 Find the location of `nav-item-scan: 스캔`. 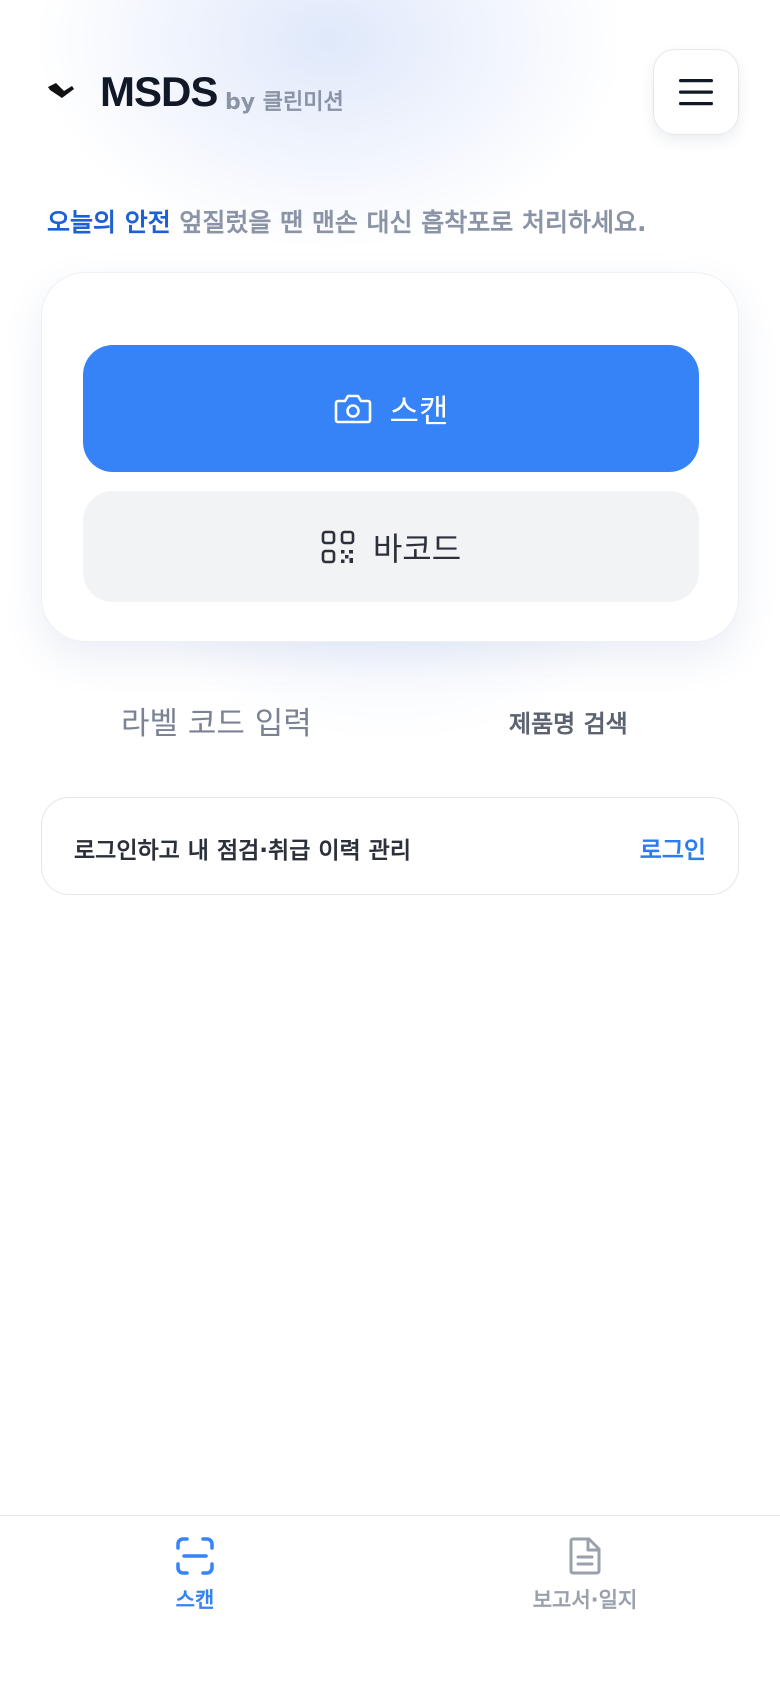

nav-item-scan: 스캔 is located at coordinates (195, 1575).